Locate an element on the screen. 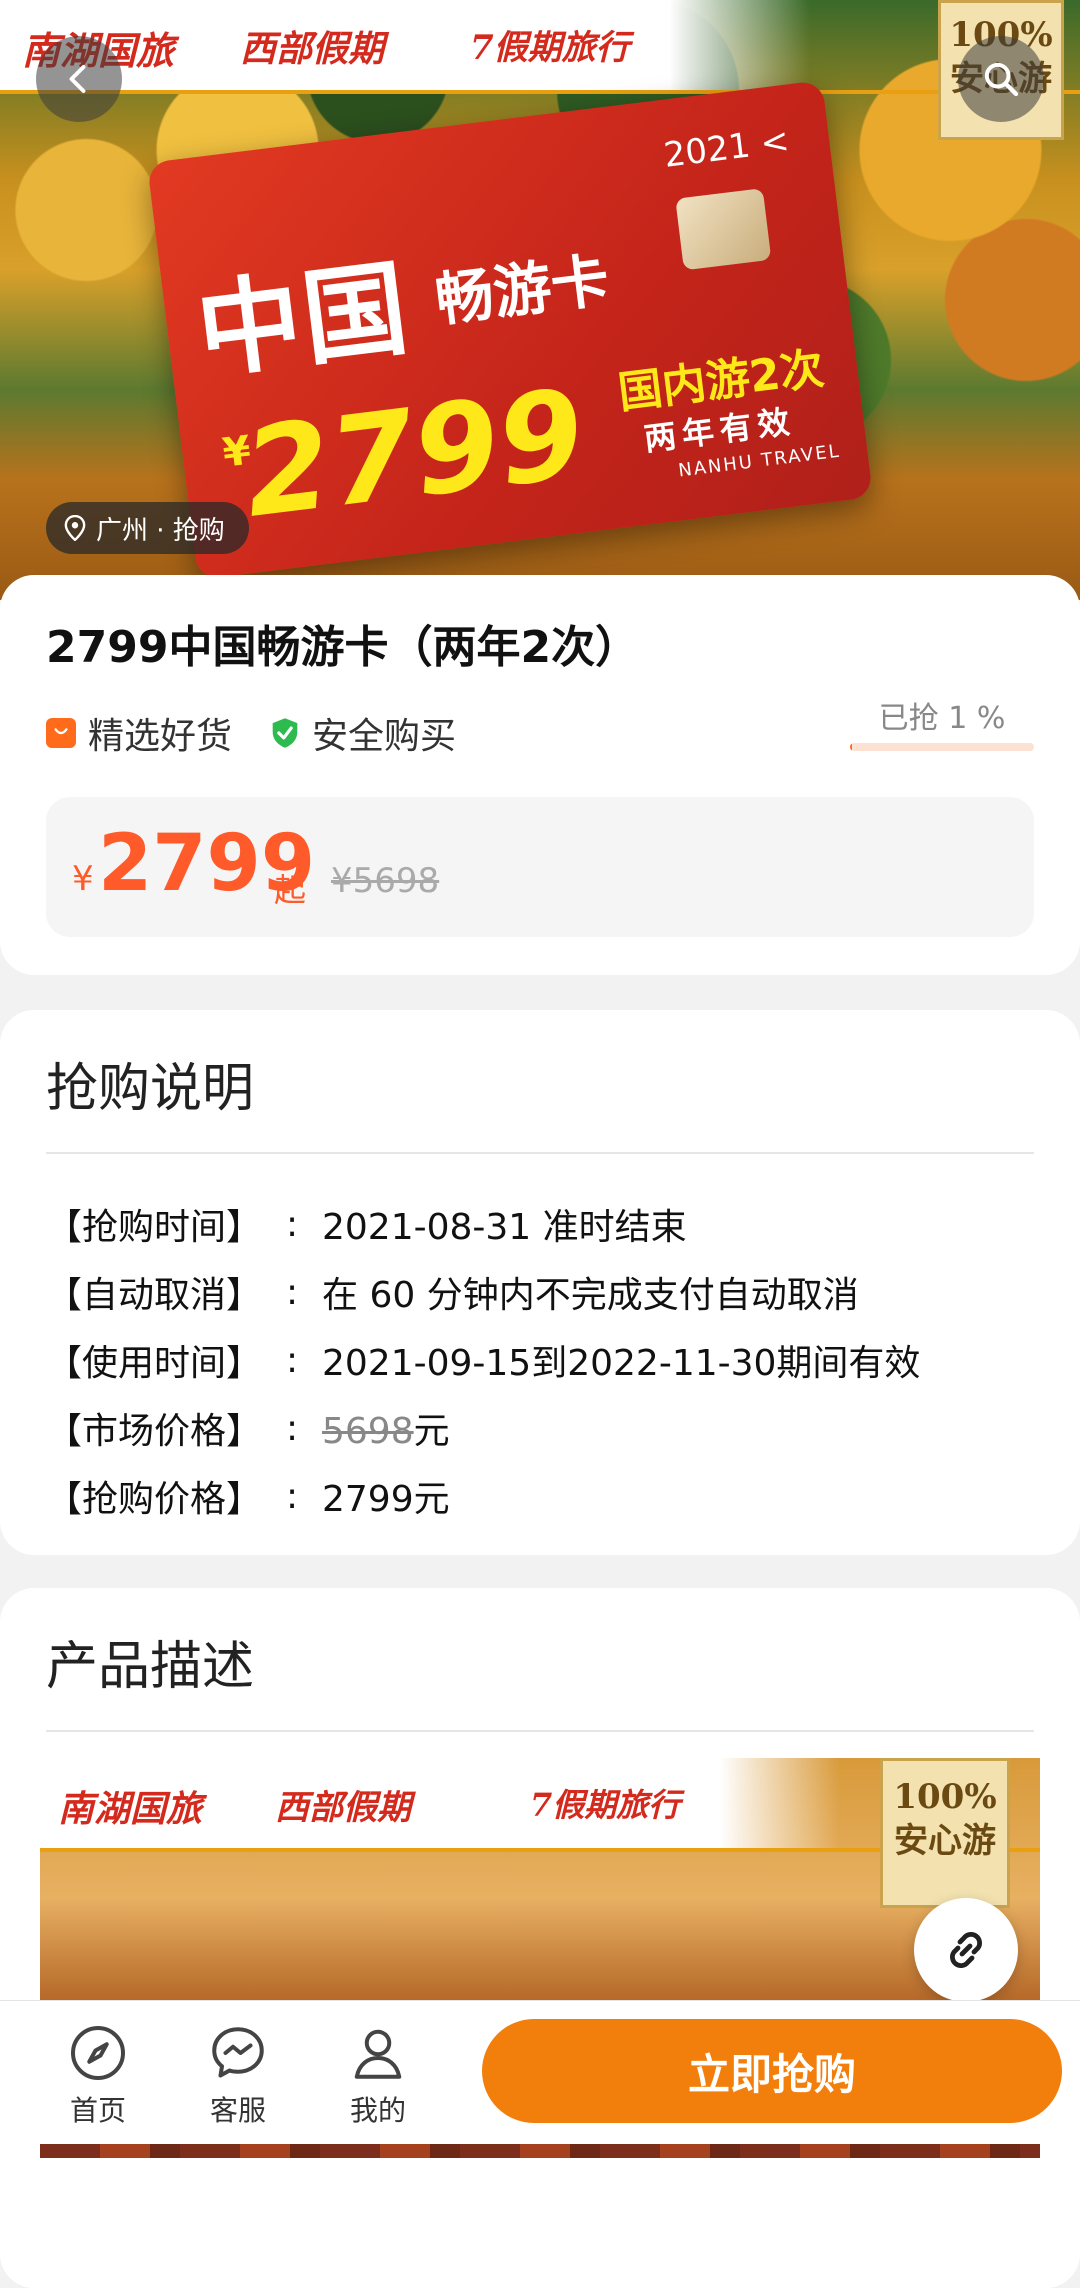 This screenshot has height=2288, width=1080. nav-customer-service: 客服 is located at coordinates (238, 2076).